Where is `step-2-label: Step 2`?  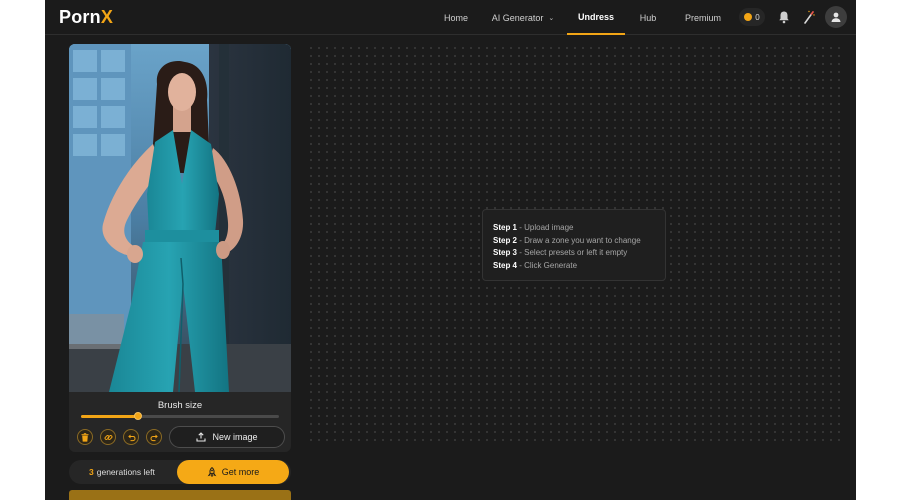 step-2-label: Step 2 is located at coordinates (505, 240).